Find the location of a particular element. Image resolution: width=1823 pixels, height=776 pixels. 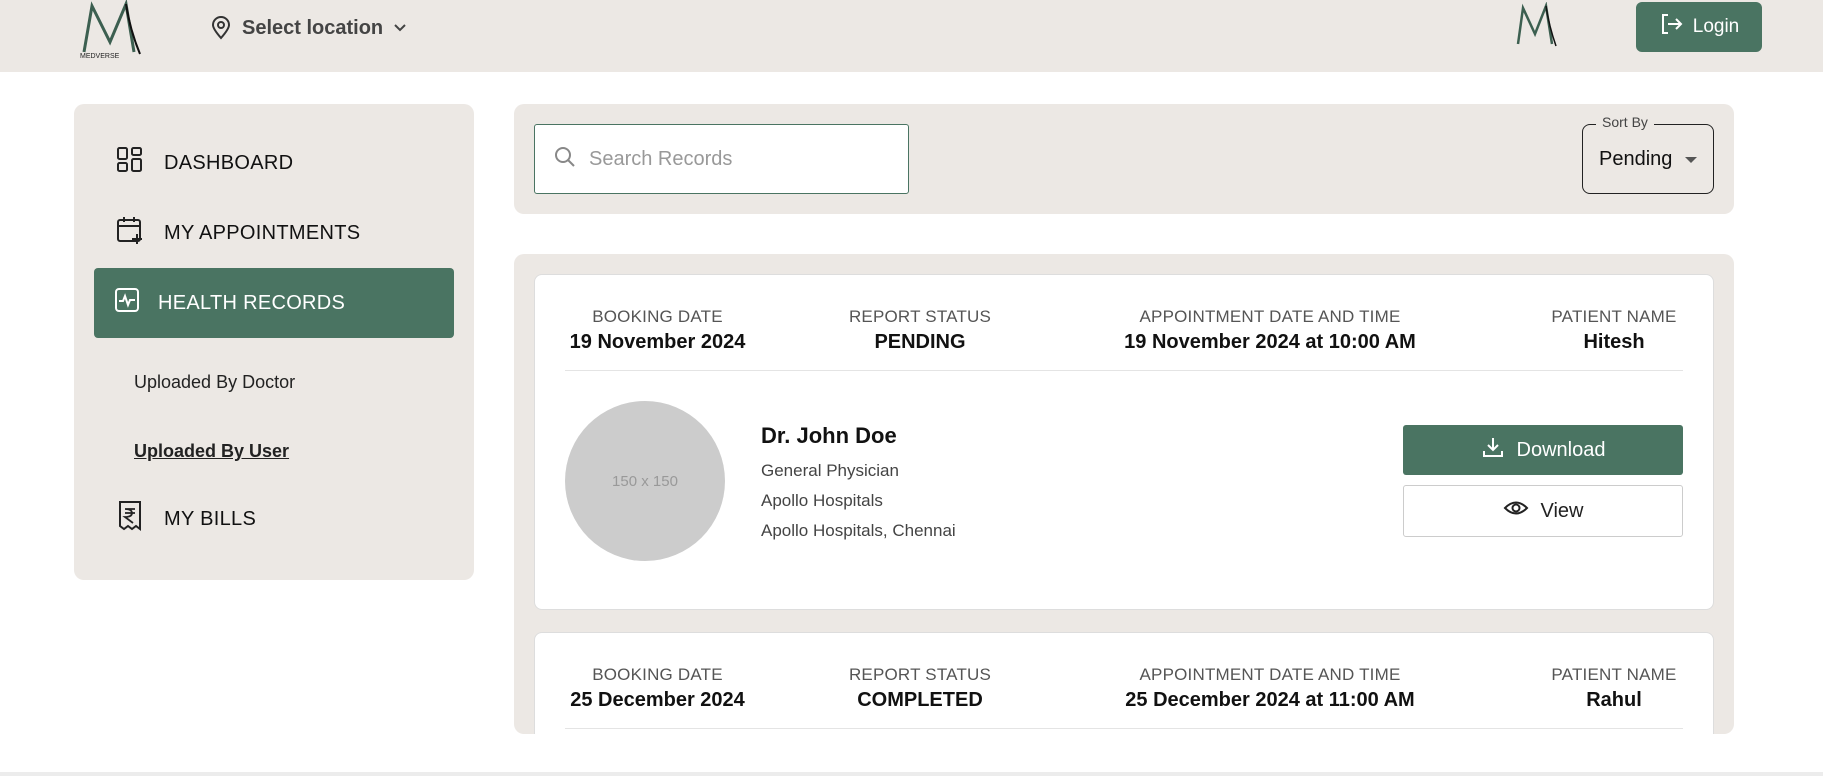

login-label: Login is located at coordinates (1716, 26).